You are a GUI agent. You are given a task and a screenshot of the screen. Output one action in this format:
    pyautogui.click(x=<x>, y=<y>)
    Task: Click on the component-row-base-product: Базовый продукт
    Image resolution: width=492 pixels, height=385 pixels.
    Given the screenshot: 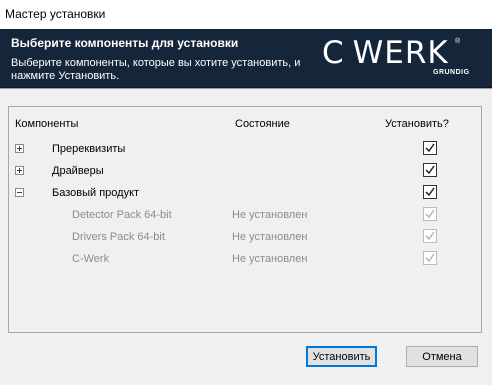 What is the action you would take?
    pyautogui.click(x=245, y=194)
    